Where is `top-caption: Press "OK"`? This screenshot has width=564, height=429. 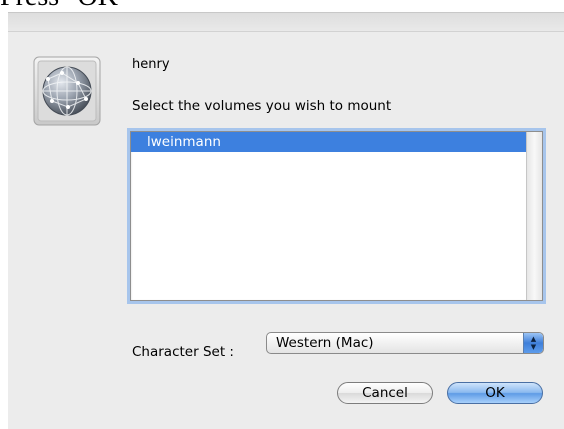 top-caption: Press "OK" is located at coordinates (64, 6).